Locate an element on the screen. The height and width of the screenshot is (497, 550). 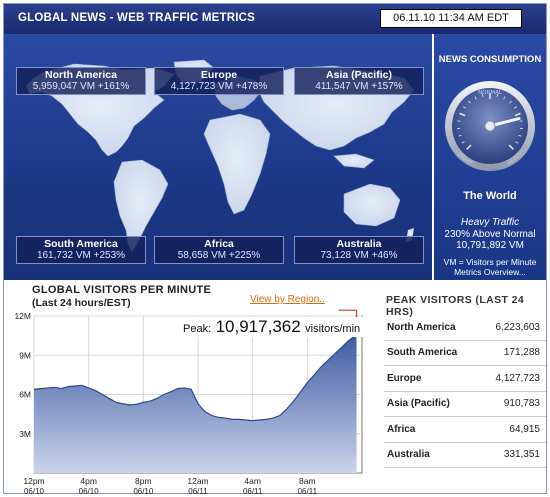
region-south-america: South America 161,732 VM +253% is located at coordinates (81, 250).